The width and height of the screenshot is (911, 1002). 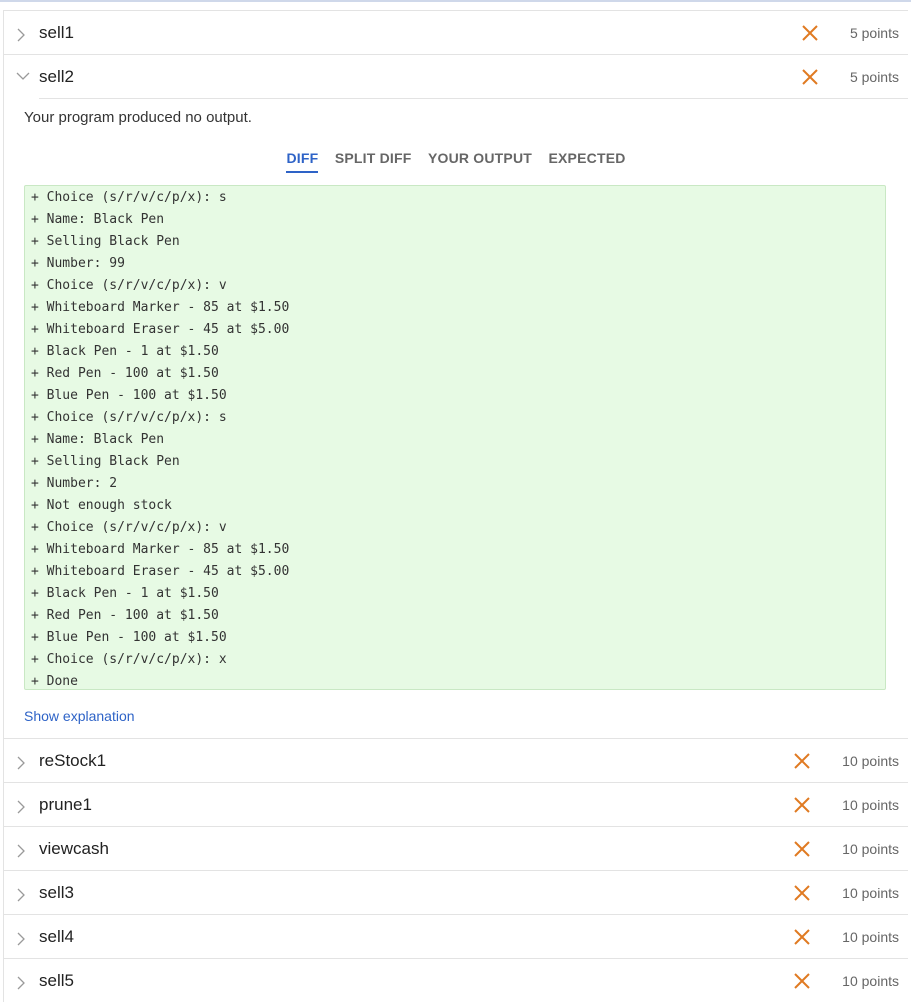 I want to click on test-row-sell5: sell5 10 points, so click(x=456, y=980).